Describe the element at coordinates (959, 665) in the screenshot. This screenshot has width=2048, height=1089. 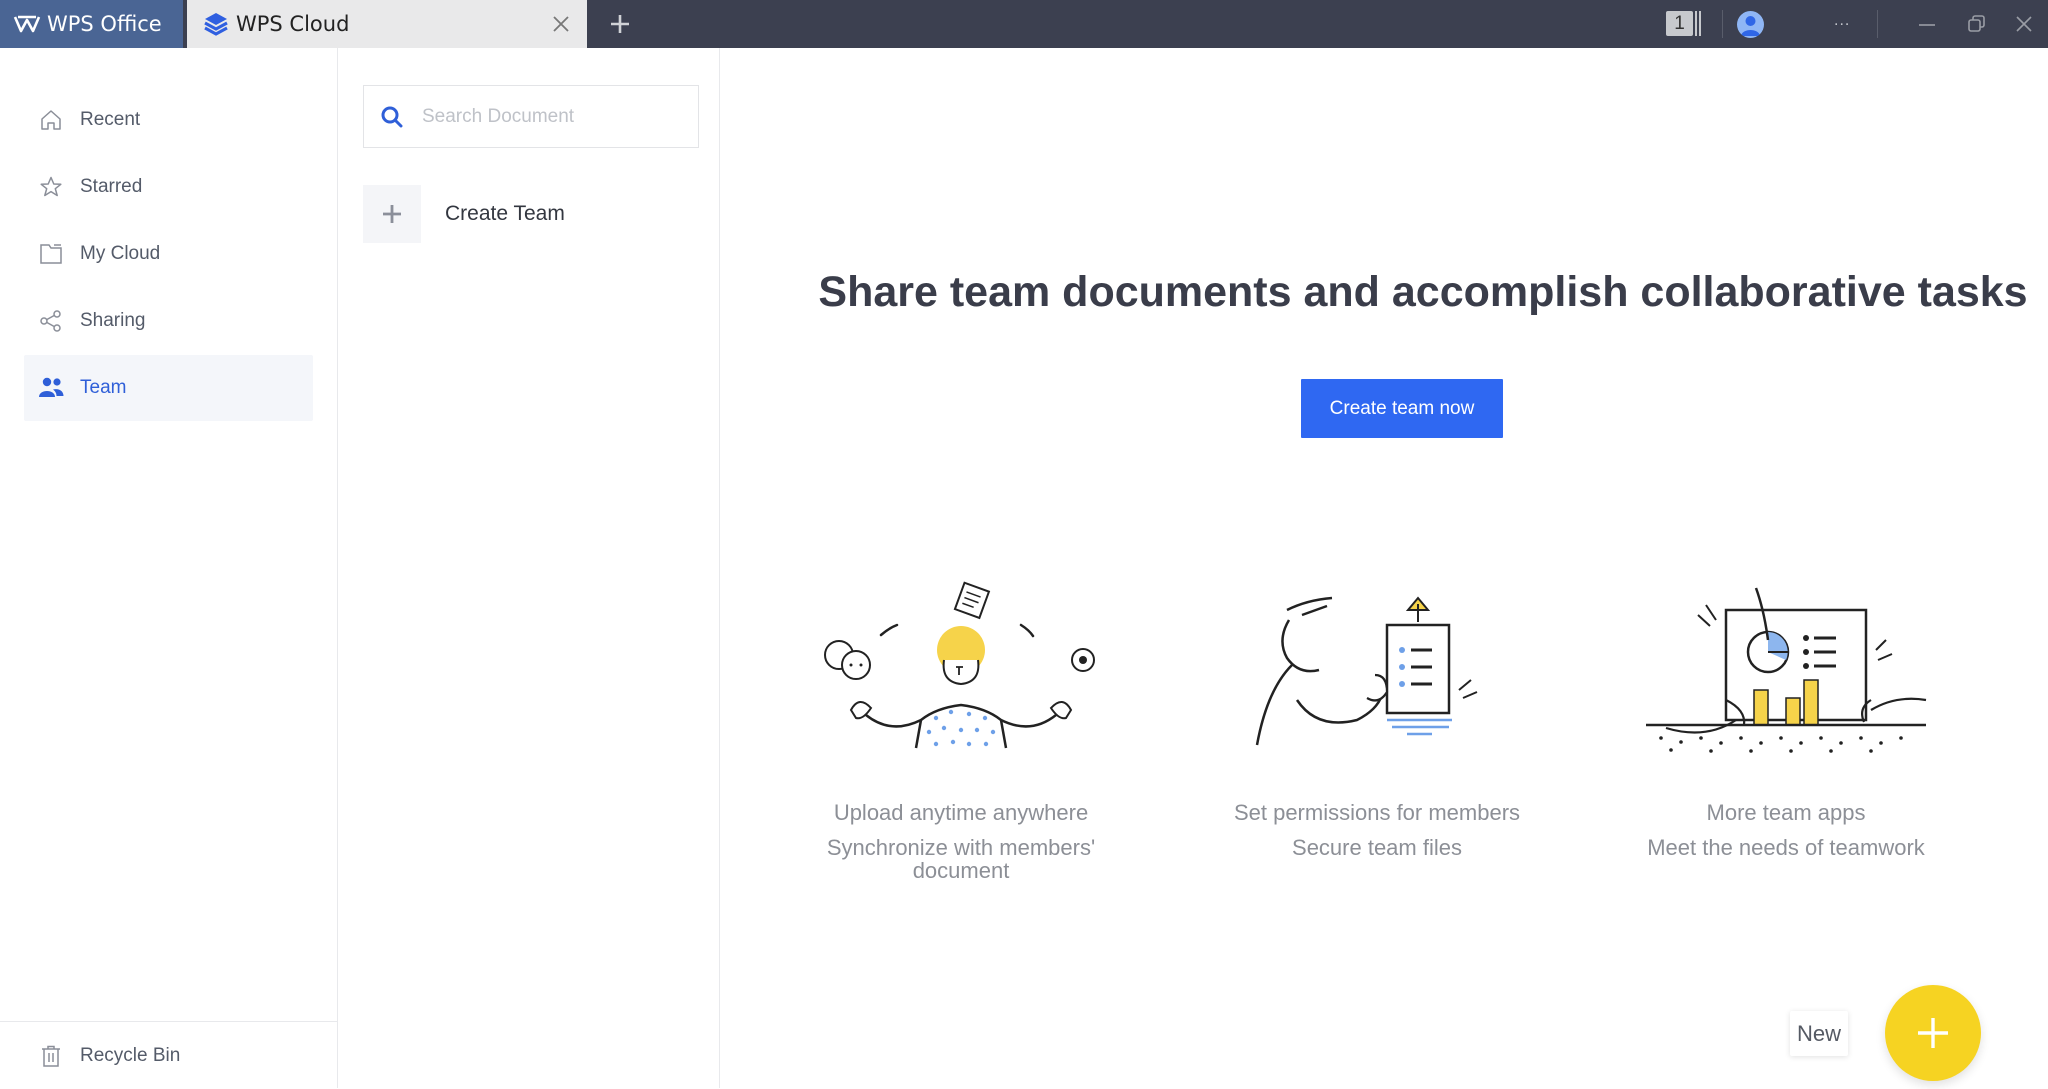
I see `juggling-person-illustration` at that location.